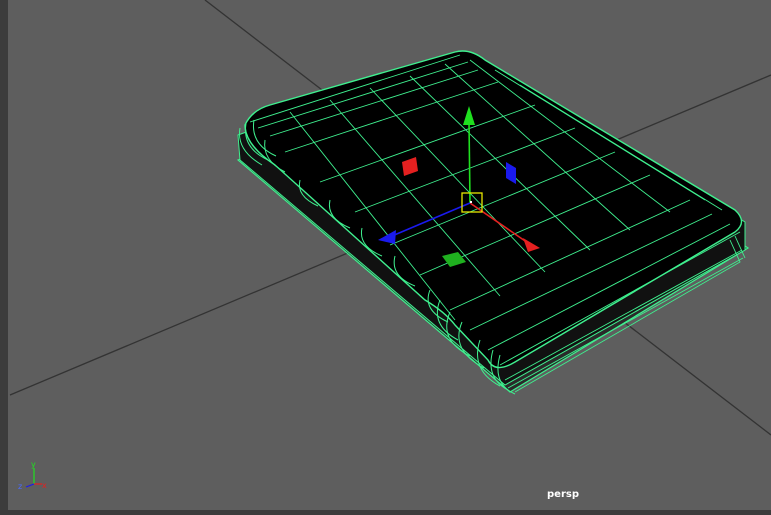 Image resolution: width=771 pixels, height=515 pixels. I want to click on axis-label-y: y, so click(33, 464).